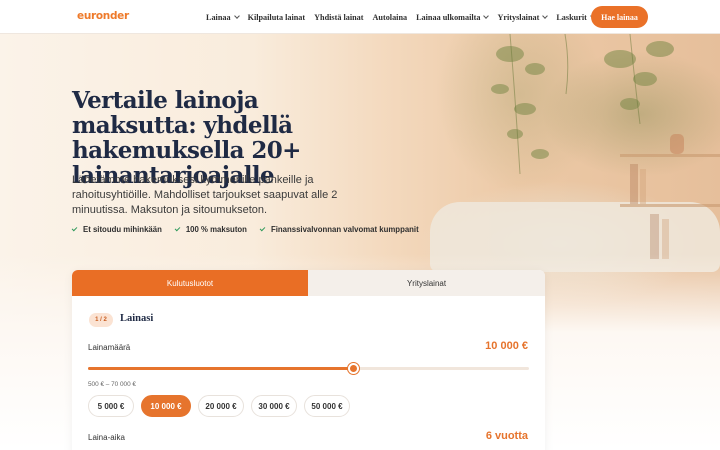 This screenshot has height=450, width=720. I want to click on tab-consumer-loans: Kulutusluotot, so click(190, 283).